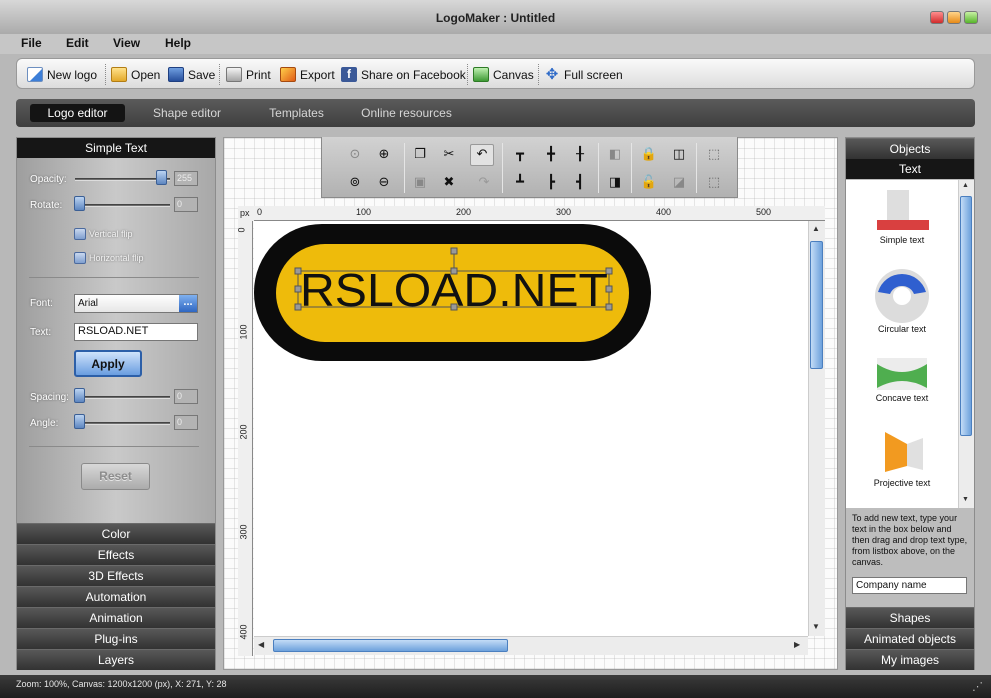 This screenshot has width=991, height=698. Describe the element at coordinates (355, 182) in the screenshot. I see `zoom-fit-icon: ⊚` at that location.